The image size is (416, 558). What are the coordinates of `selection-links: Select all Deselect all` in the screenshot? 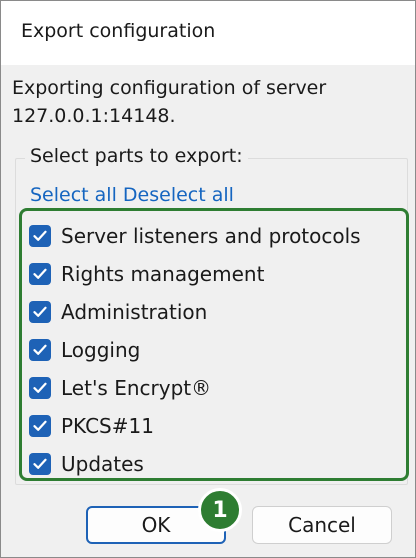 It's located at (132, 195).